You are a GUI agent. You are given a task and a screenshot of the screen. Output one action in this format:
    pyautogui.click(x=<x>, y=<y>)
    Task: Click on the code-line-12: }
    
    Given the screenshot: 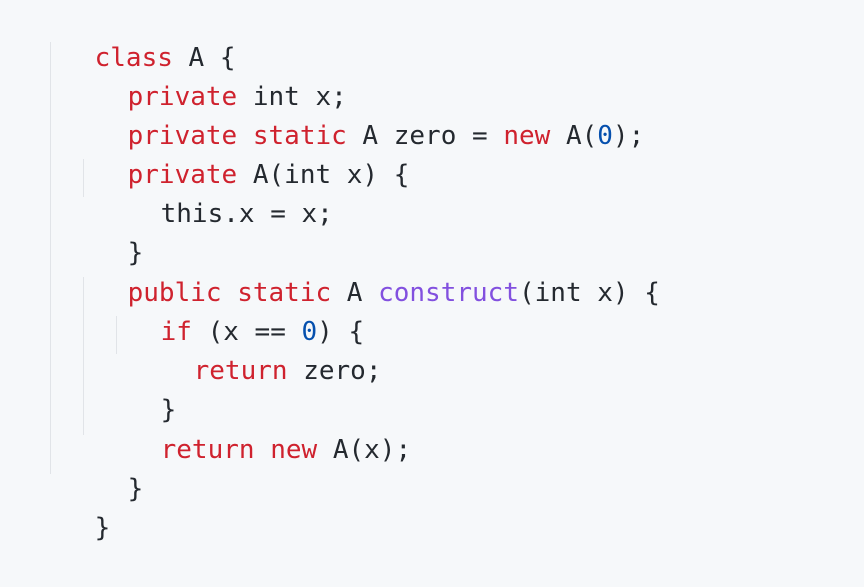 What is the action you would take?
    pyautogui.click(x=104, y=467)
    